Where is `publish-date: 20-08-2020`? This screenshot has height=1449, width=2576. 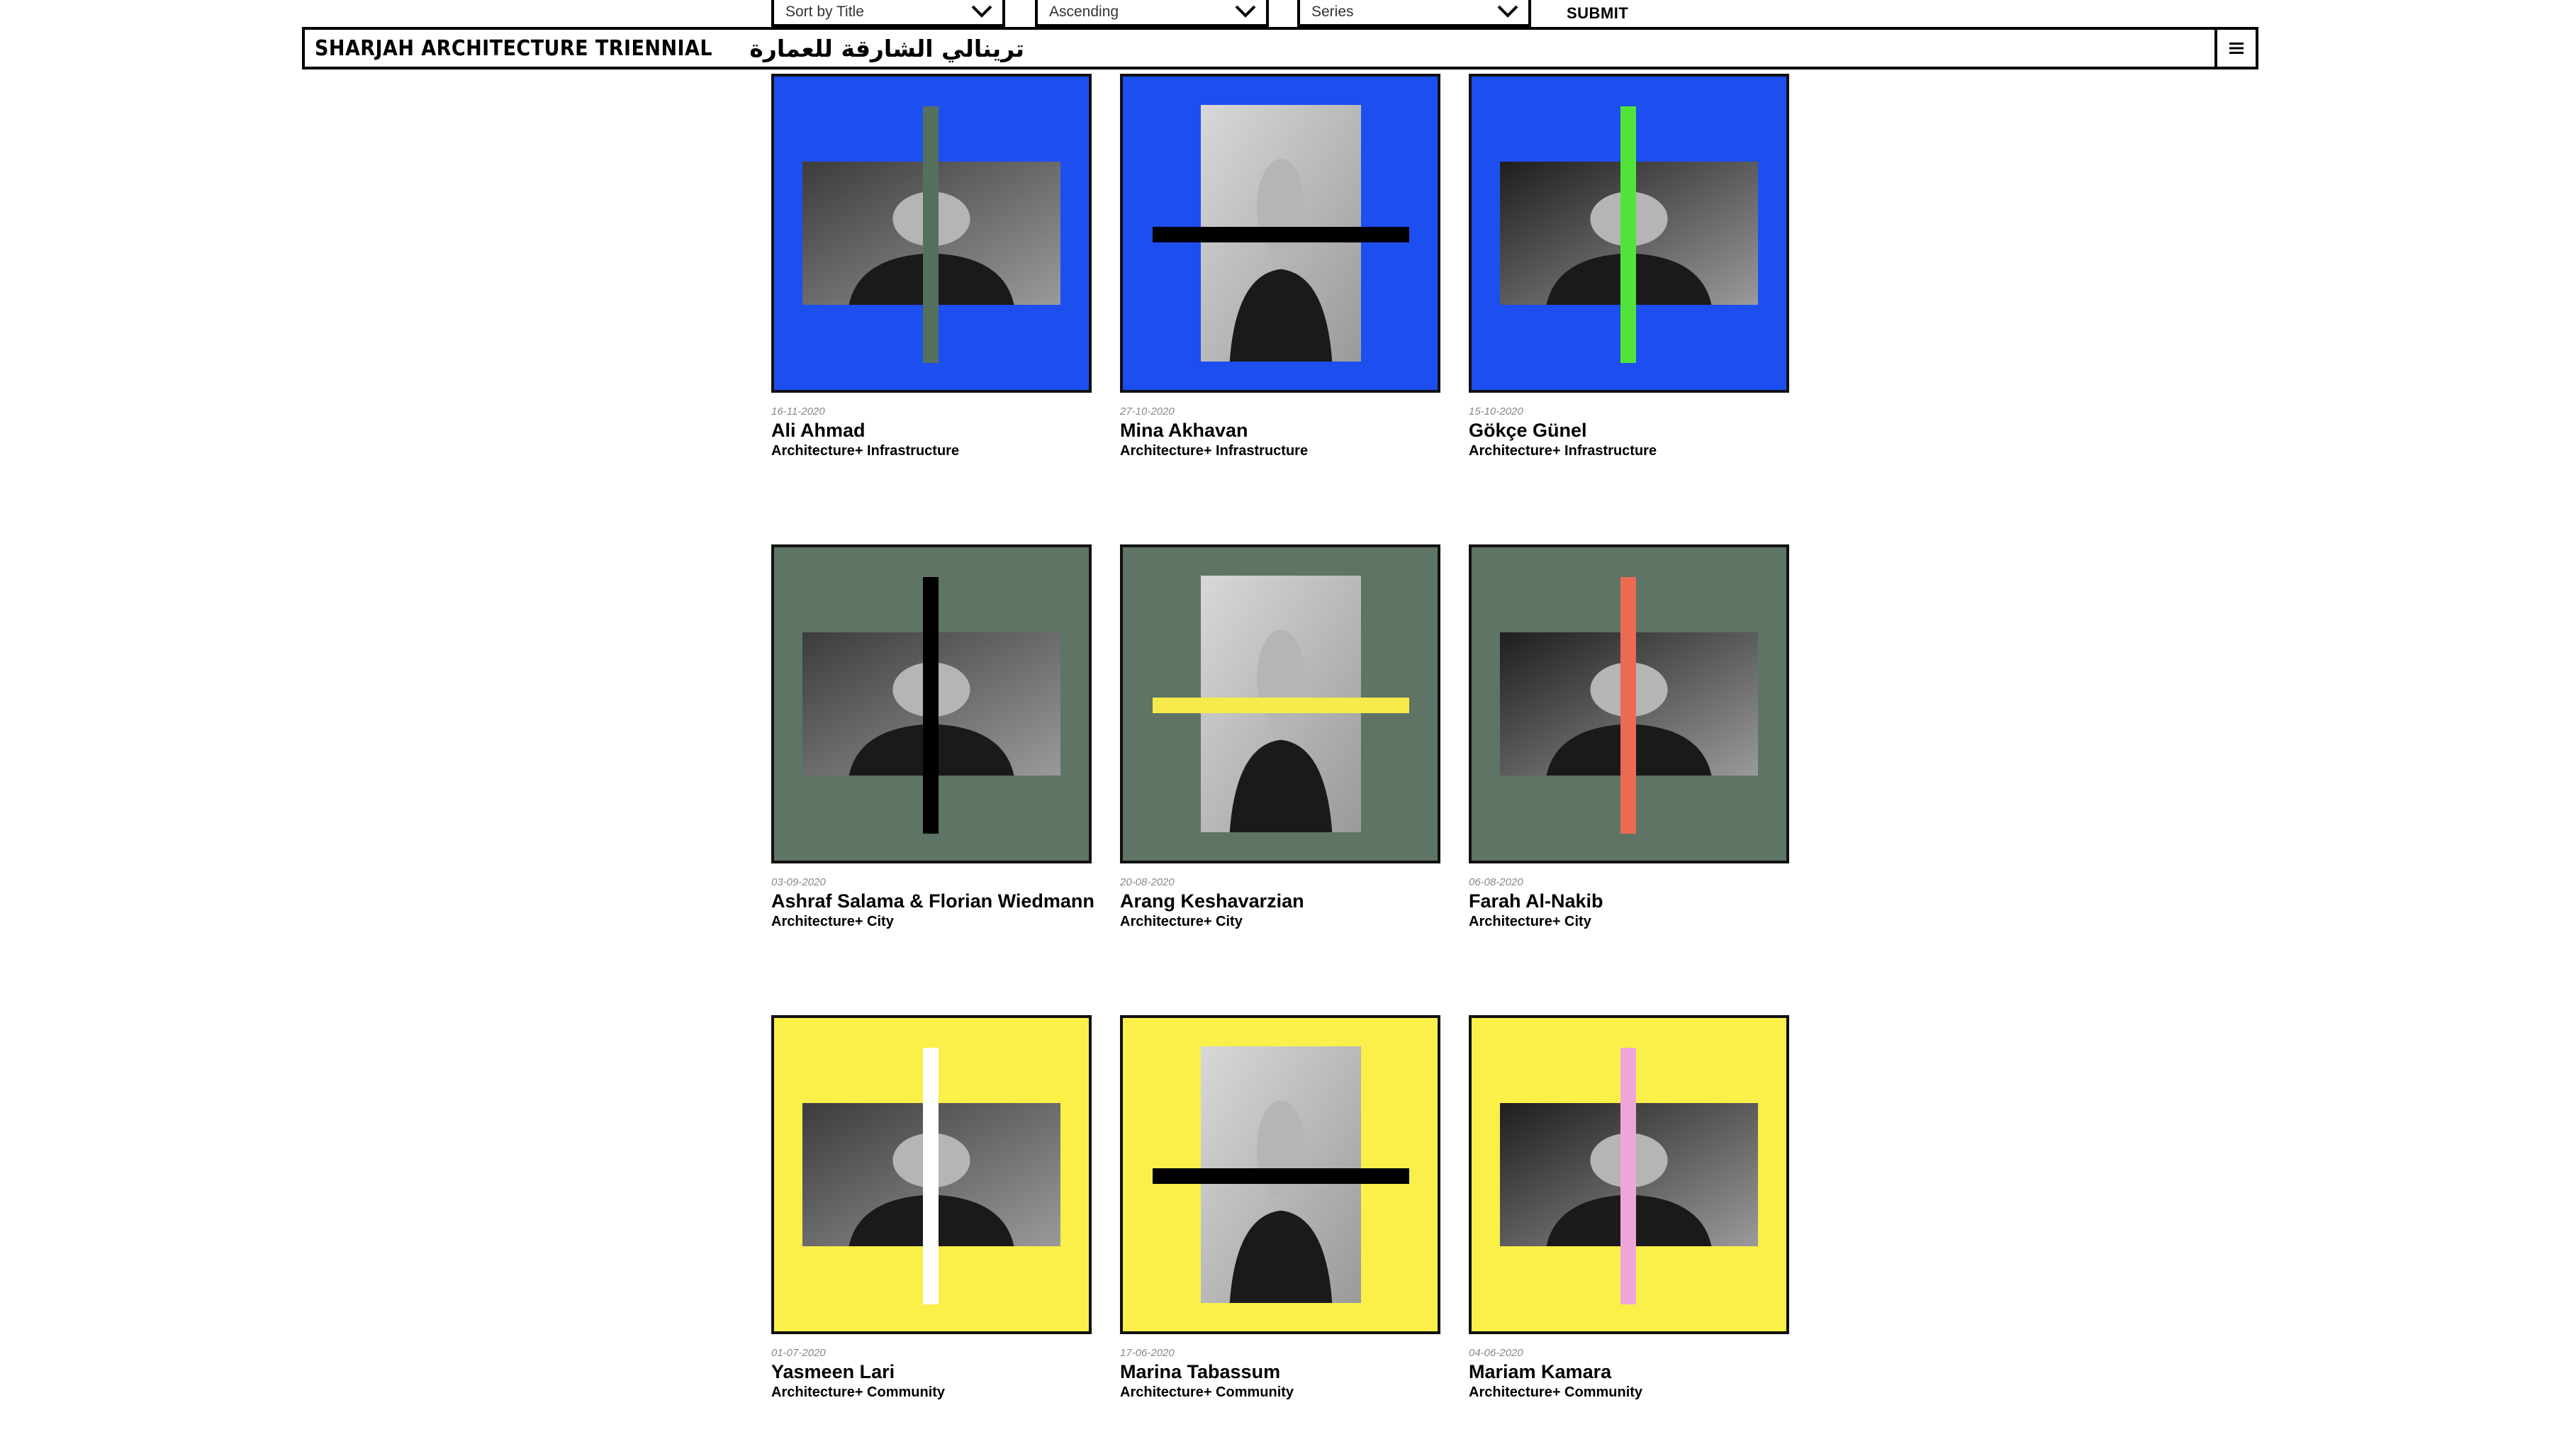 publish-date: 20-08-2020 is located at coordinates (1147, 882).